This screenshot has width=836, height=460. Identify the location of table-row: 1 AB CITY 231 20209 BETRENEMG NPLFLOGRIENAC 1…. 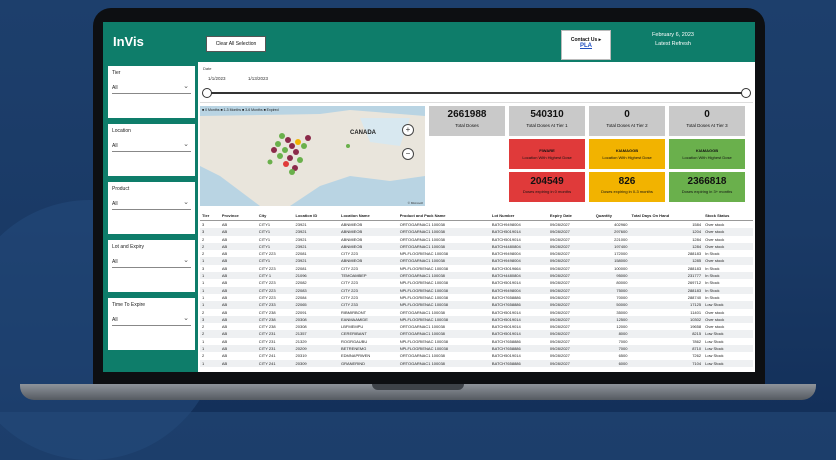
(476, 349).